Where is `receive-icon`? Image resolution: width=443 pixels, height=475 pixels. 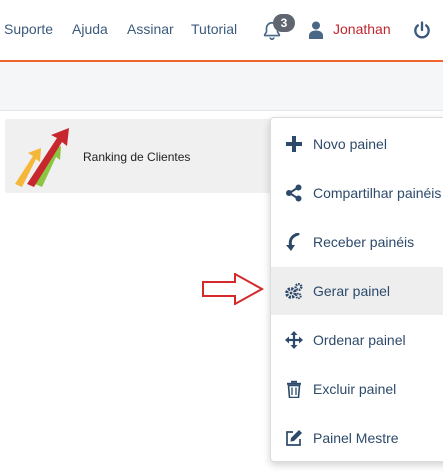
receive-icon is located at coordinates (293, 242).